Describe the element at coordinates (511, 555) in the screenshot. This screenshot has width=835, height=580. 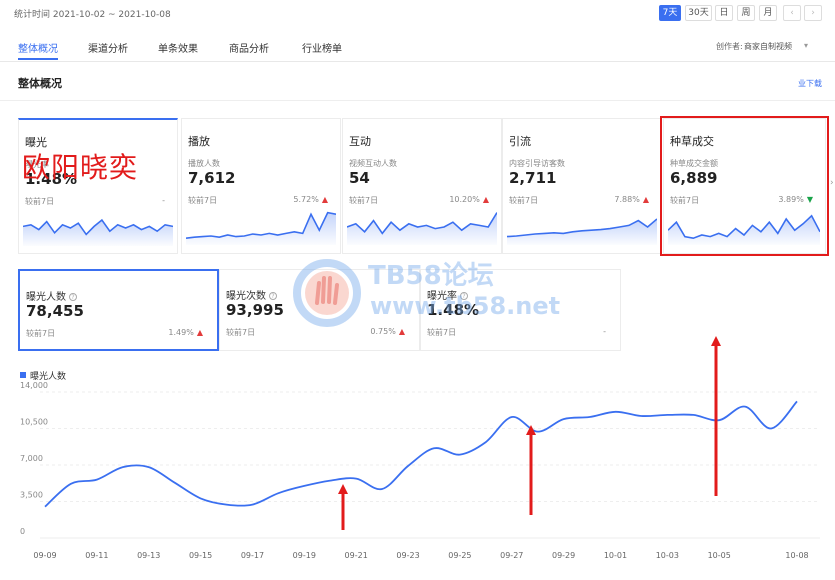
I see `x-tick-label: 09-27` at that location.